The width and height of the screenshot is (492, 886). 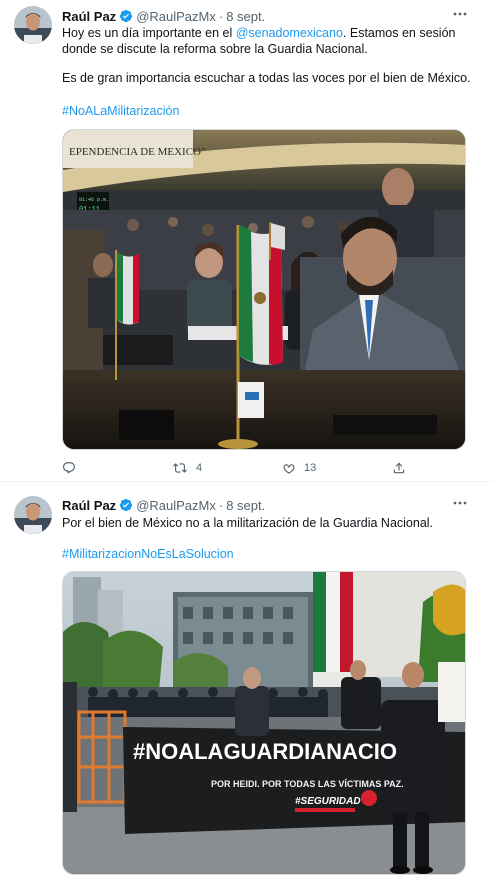 I want to click on image-sign-text: EPENDENCIA DE MEXICO", so click(x=137, y=152).